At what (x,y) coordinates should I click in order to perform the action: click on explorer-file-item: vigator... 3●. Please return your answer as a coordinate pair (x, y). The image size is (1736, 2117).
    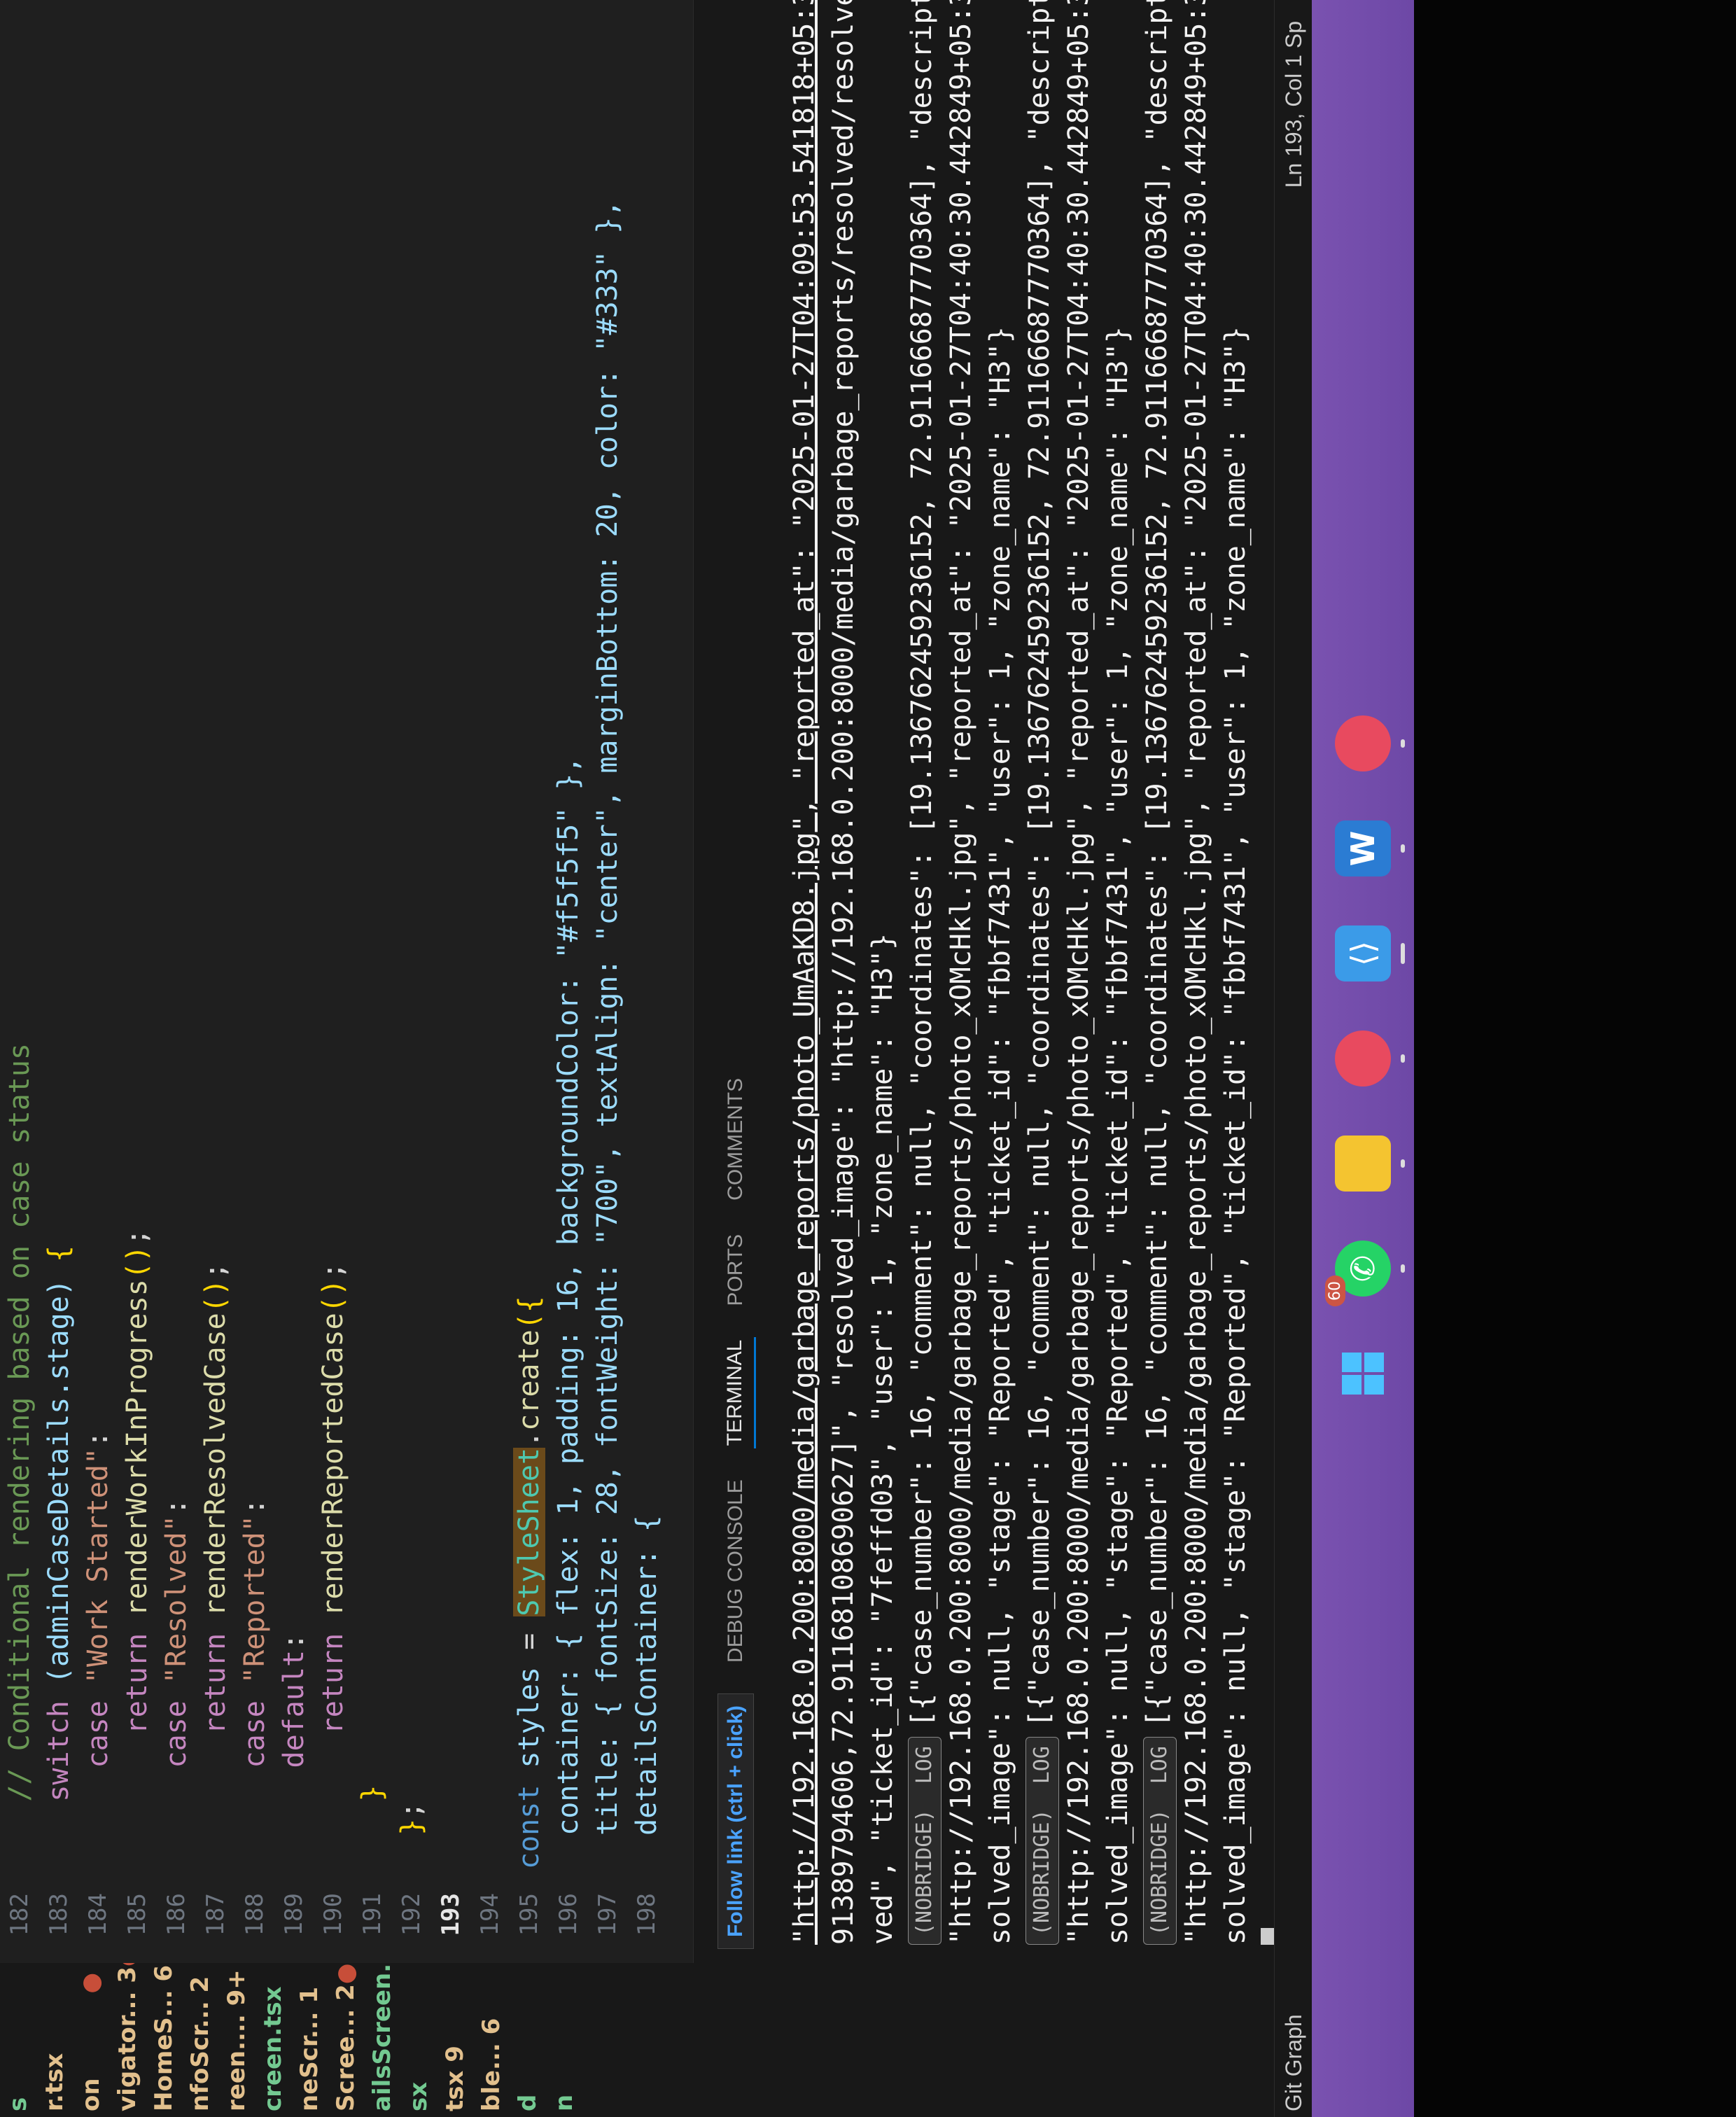
    Looking at the image, I should click on (127, 2040).